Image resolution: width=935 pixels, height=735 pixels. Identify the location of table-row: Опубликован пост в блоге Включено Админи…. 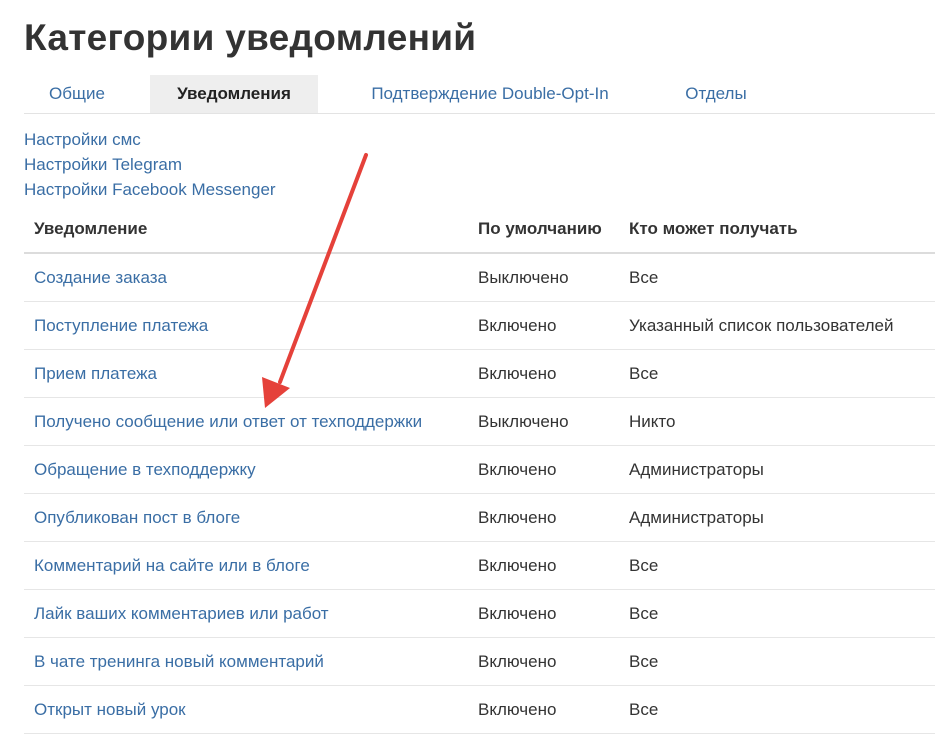
(479, 517).